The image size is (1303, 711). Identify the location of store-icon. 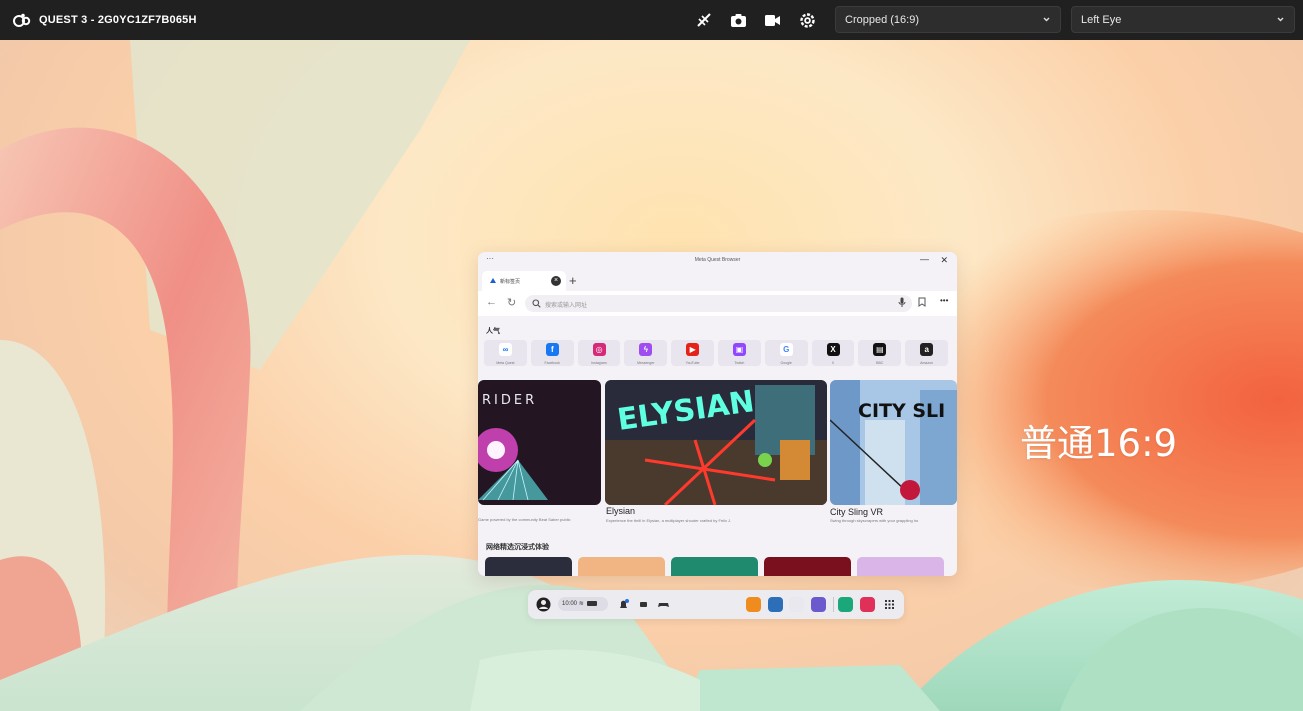
(753, 604).